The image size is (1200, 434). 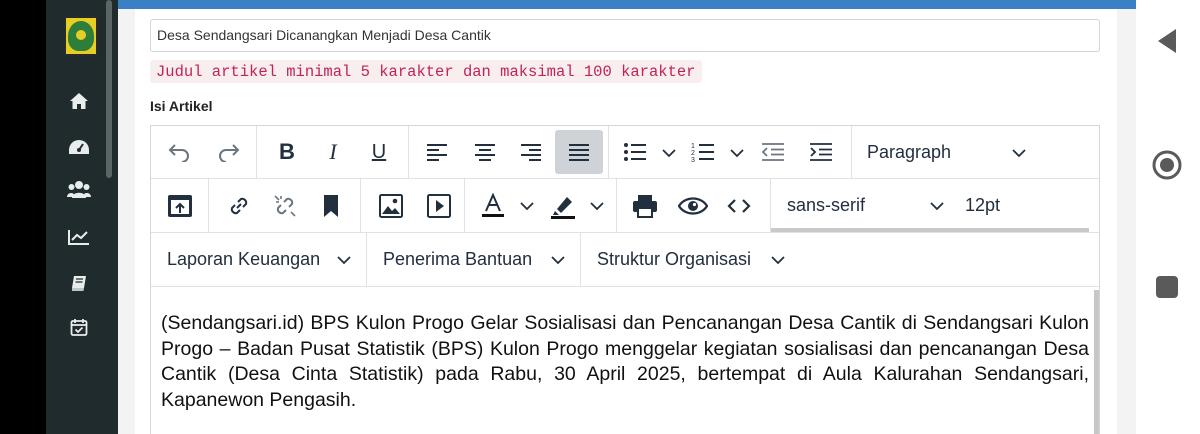 I want to click on village-logo, so click(x=81, y=36).